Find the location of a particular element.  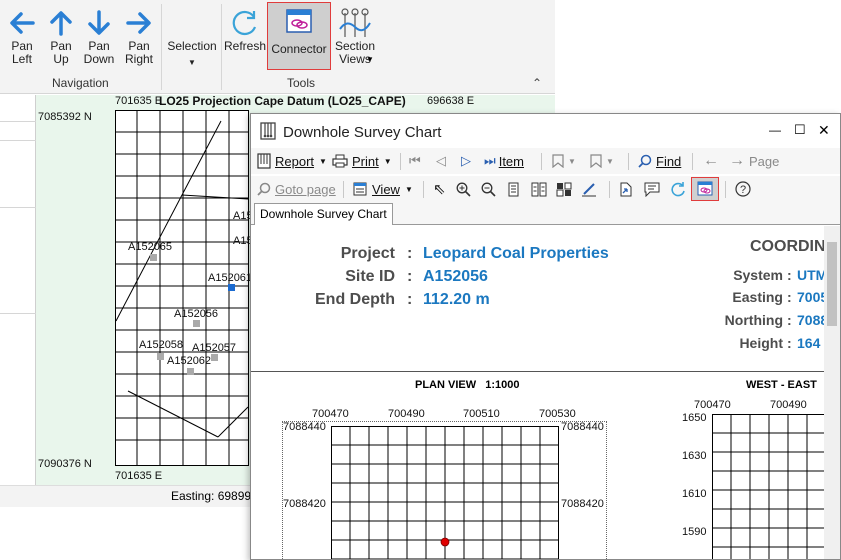

multi-page-icon is located at coordinates (564, 189).